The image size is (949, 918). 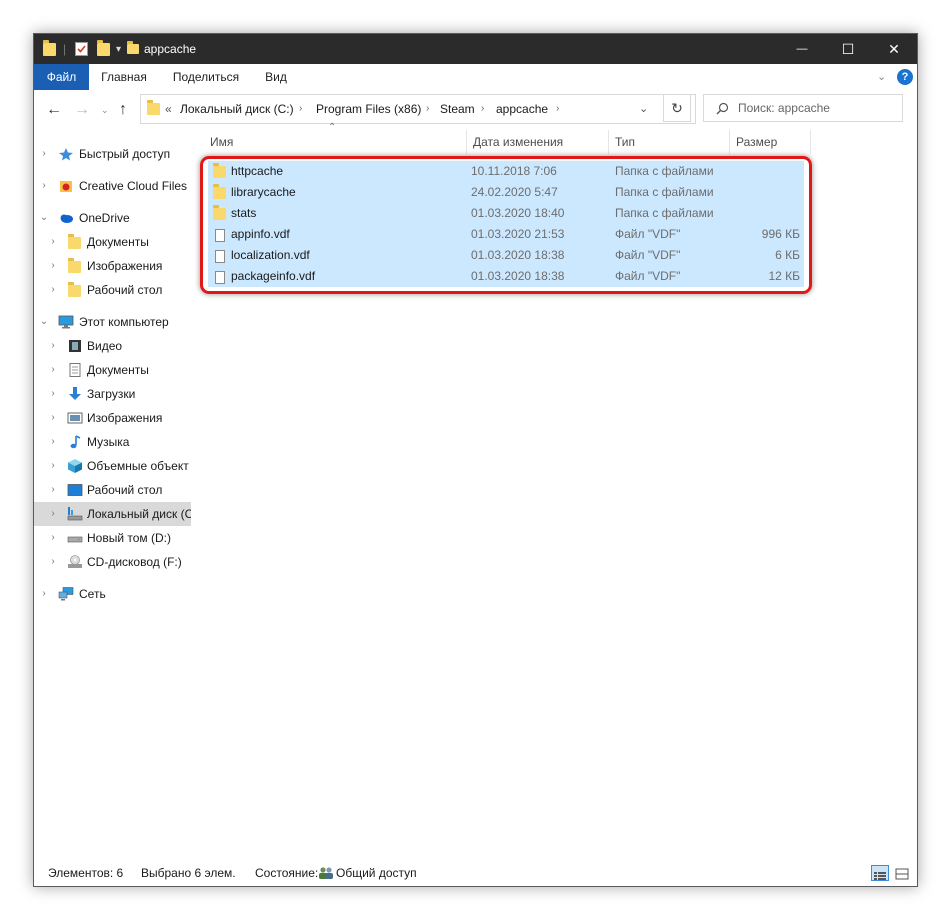 What do you see at coordinates (260, 234) in the screenshot?
I see `file-name: appinfo.vdf` at bounding box center [260, 234].